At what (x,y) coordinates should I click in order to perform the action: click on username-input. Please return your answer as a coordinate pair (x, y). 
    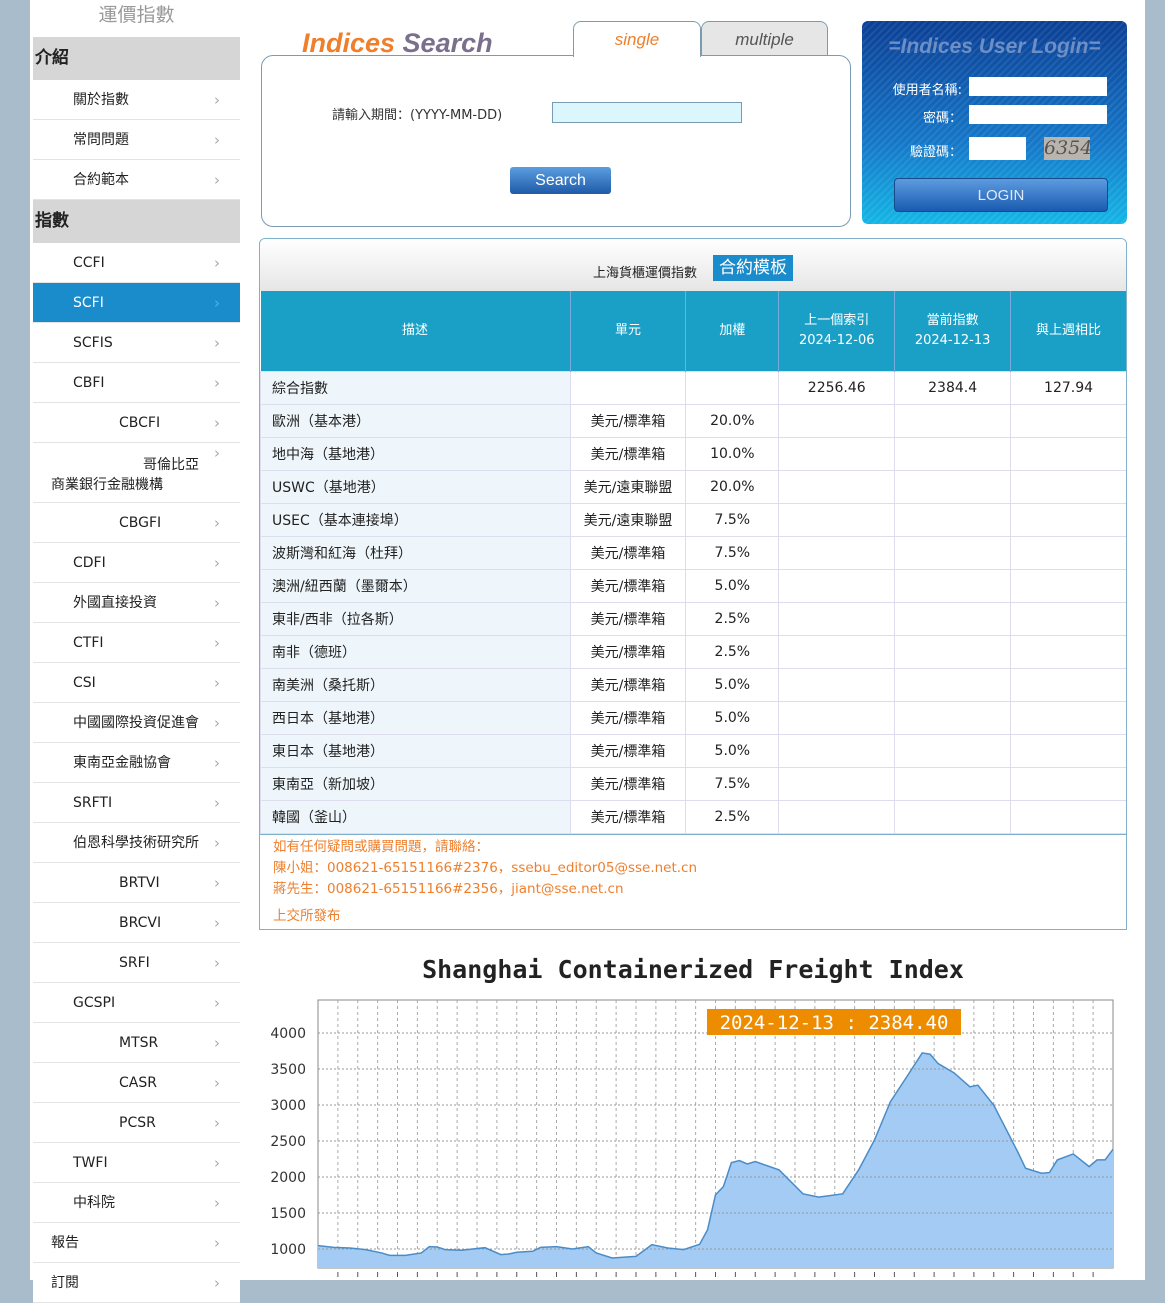
    Looking at the image, I should click on (1038, 86).